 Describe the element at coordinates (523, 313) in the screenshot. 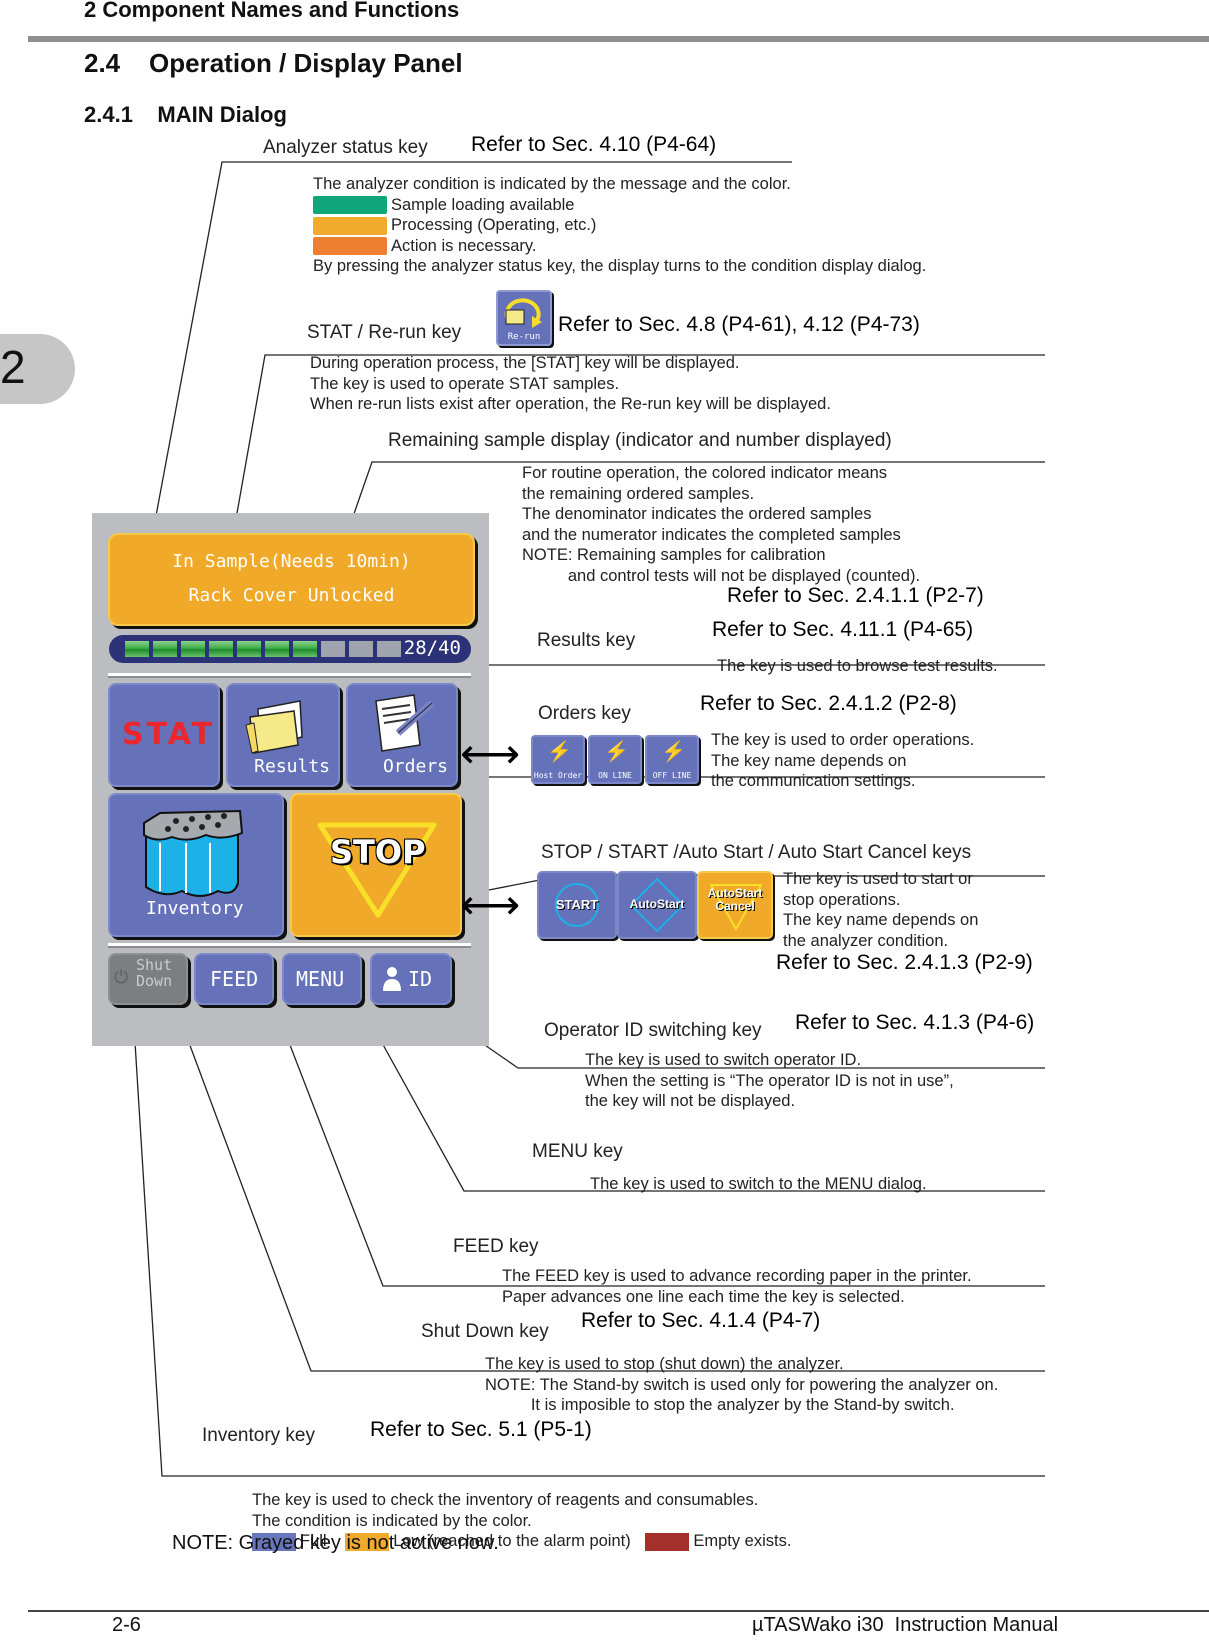

I see `rerun-arrow-icon` at that location.